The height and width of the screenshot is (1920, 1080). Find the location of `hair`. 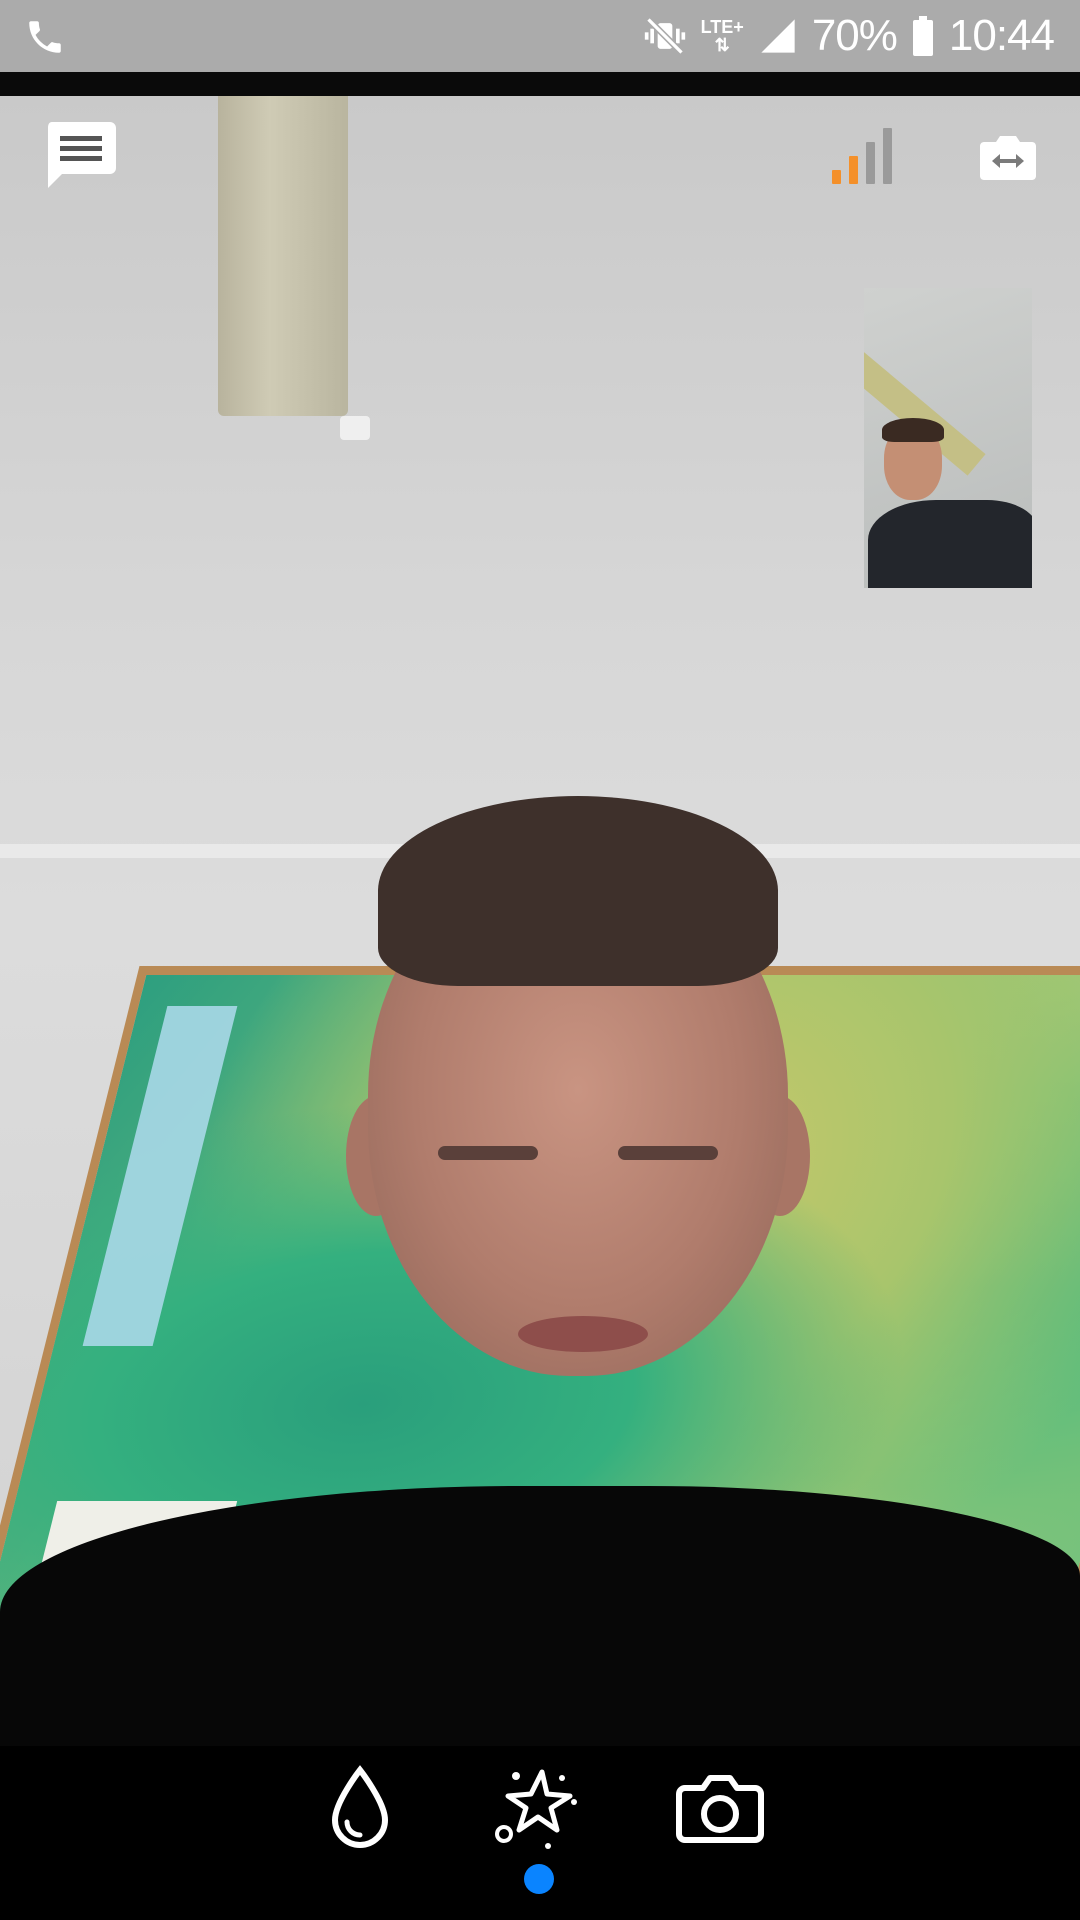

hair is located at coordinates (578, 891).